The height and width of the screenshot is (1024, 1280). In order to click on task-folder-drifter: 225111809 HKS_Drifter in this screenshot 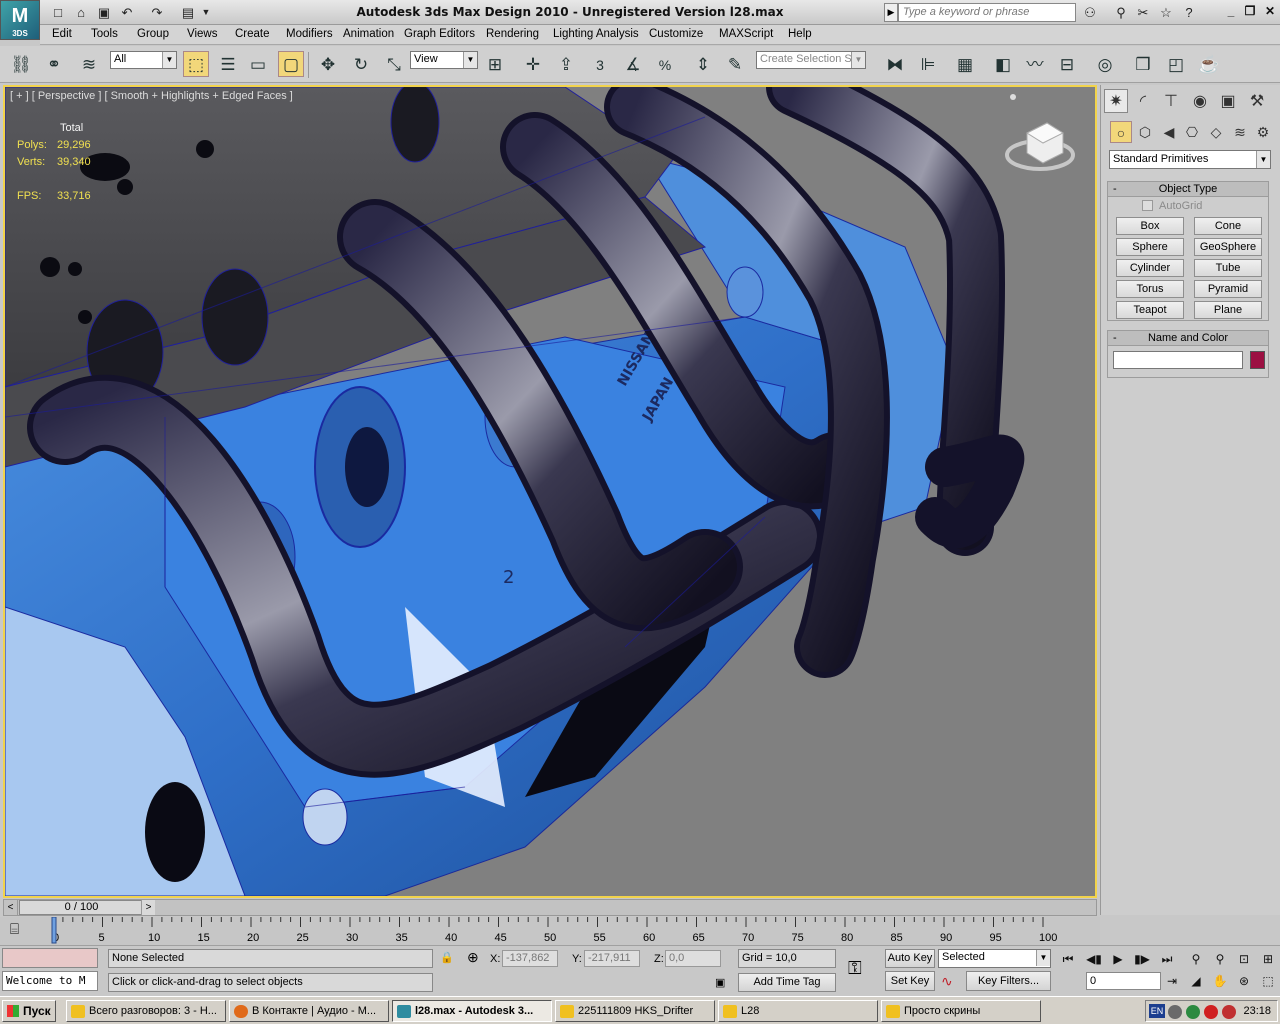, I will do `click(635, 1011)`.